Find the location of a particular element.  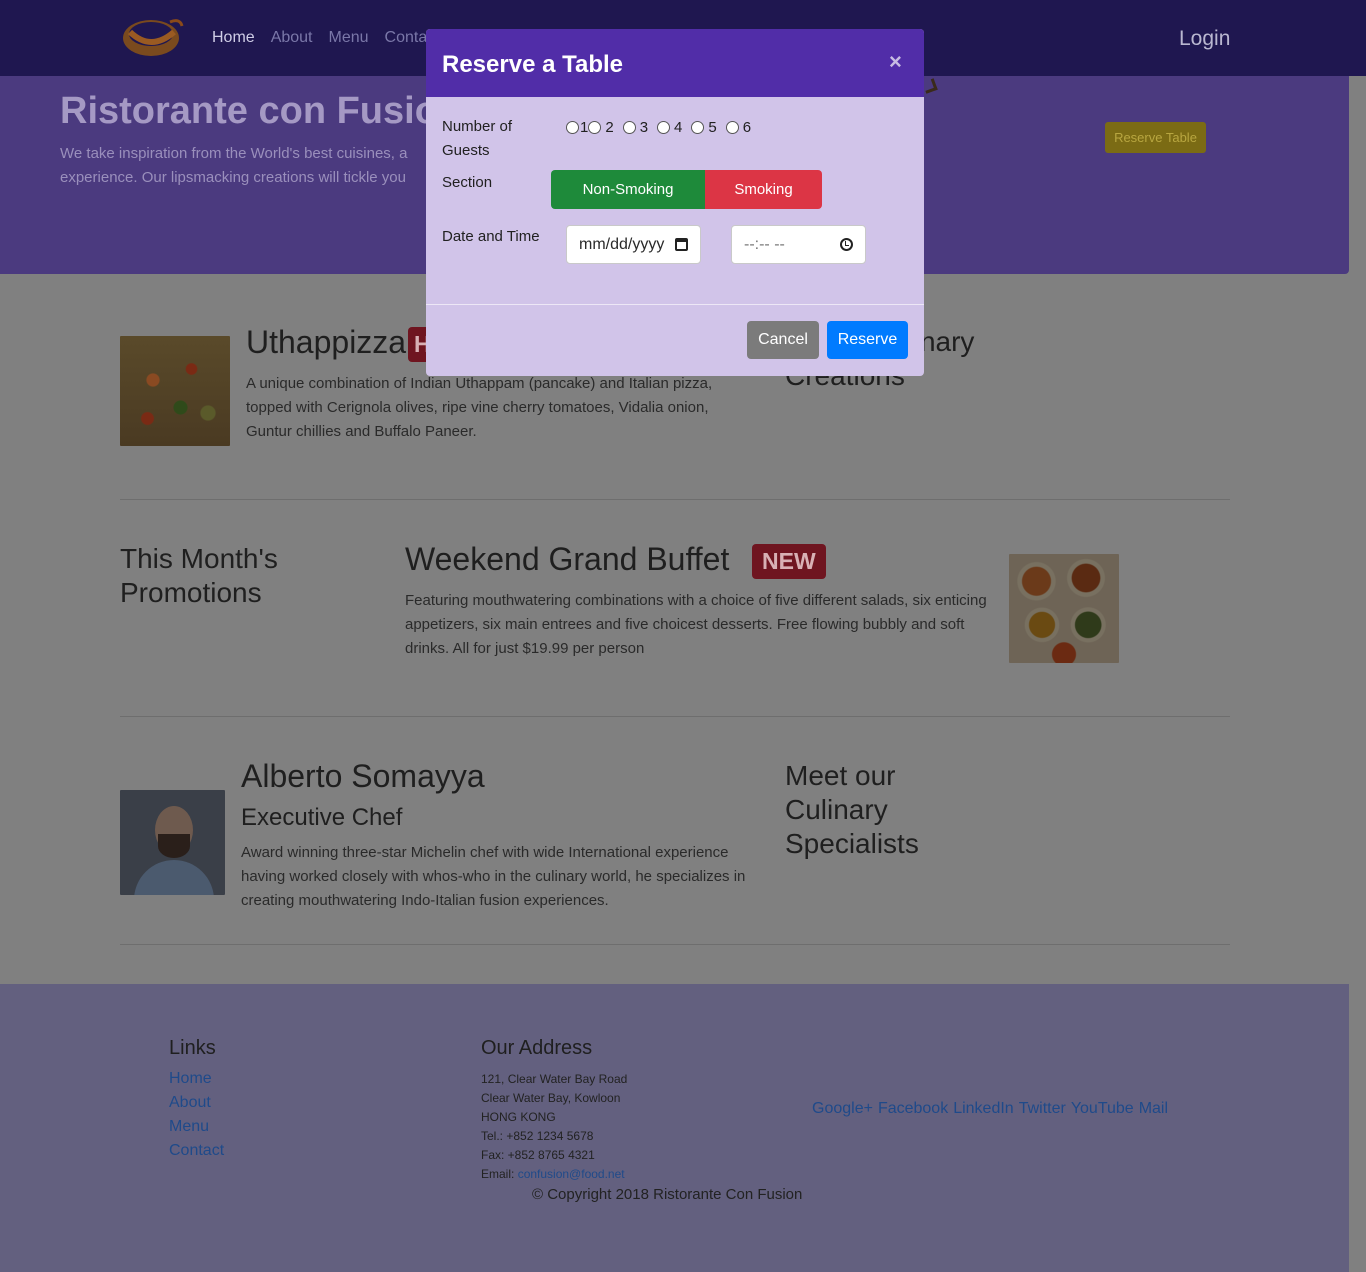

time-placeholder: --:-- -- is located at coordinates (764, 244).